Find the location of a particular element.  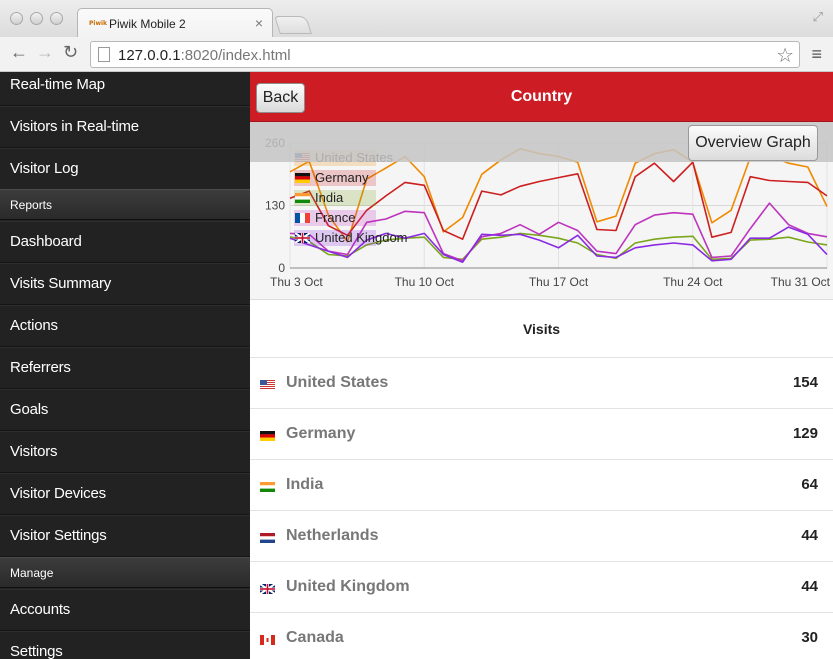

url-host: 127.0.0.1 is located at coordinates (149, 55).